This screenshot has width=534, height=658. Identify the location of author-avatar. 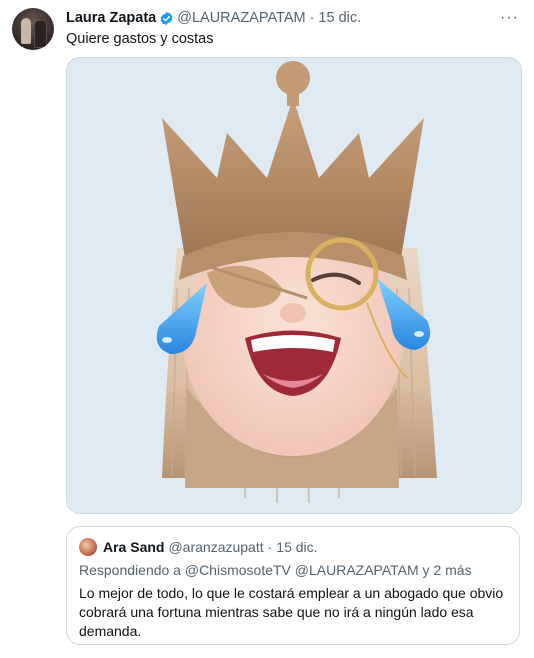
(33, 29).